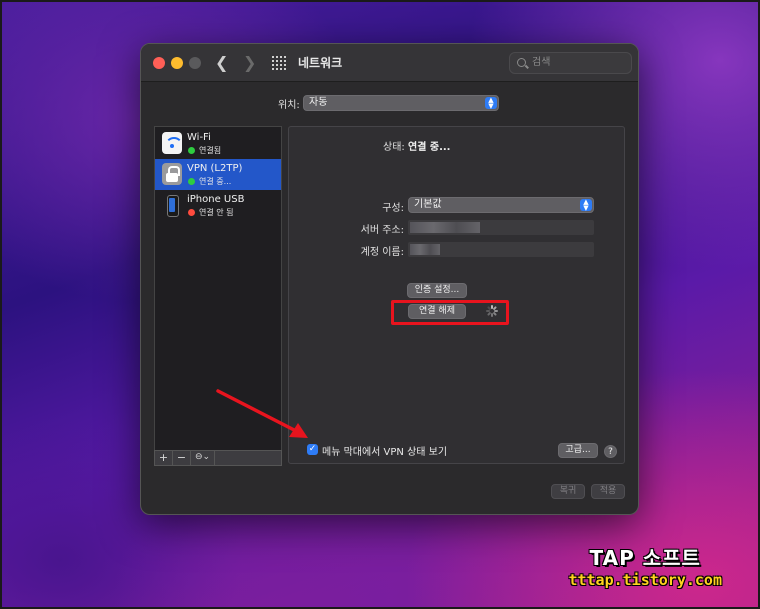  Describe the element at coordinates (645, 580) in the screenshot. I see `watermark-url: tttap.tistory.com` at that location.